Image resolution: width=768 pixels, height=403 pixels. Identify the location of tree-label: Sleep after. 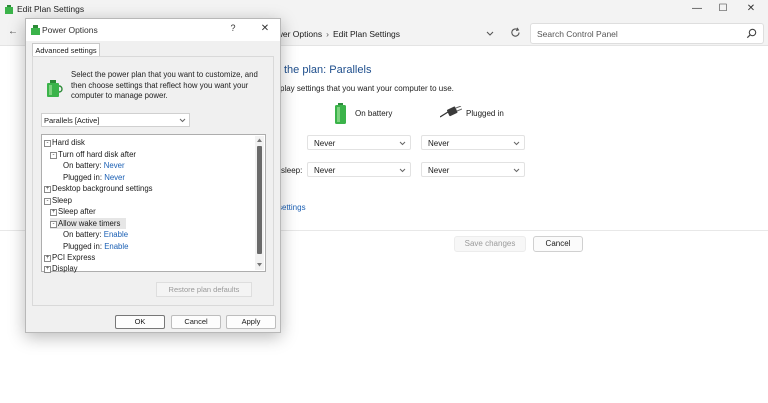
(77, 211).